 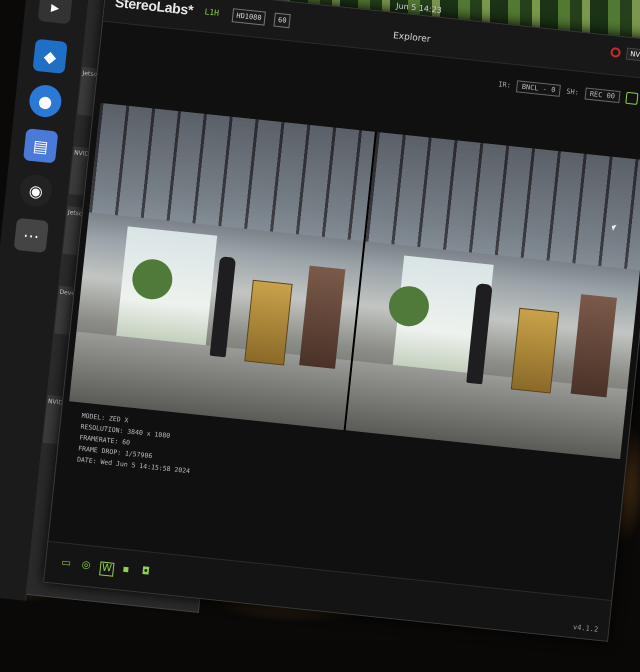 I want to click on depth-select: REC 00, so click(x=602, y=95).